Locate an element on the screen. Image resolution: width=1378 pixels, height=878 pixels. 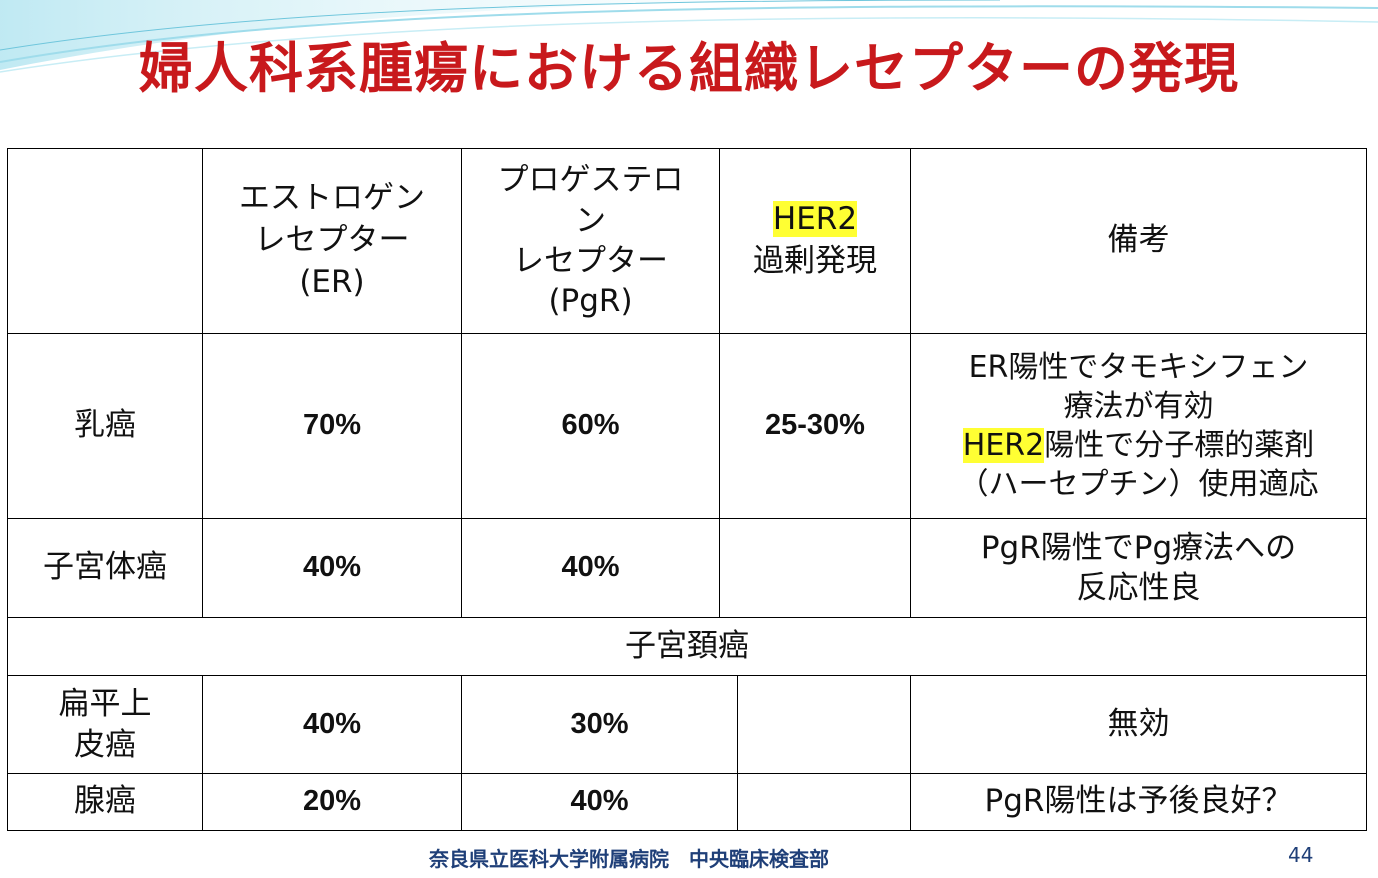
squamous-label-line2: 皮癌 is located at coordinates (105, 744).